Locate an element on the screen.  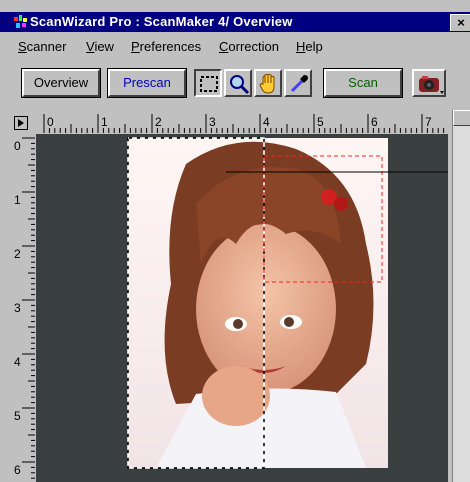
ruler-label-v: 2 is located at coordinates (17, 254).